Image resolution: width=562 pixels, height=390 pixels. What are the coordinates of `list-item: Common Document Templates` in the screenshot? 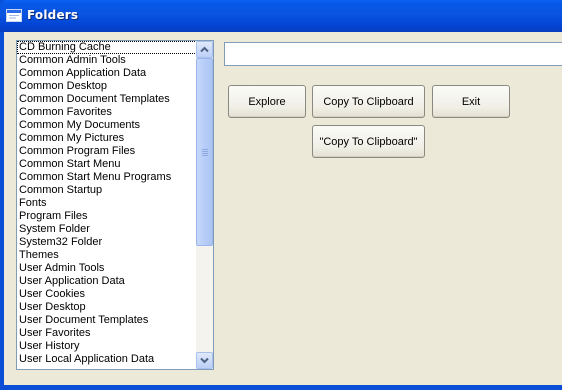 It's located at (107, 99).